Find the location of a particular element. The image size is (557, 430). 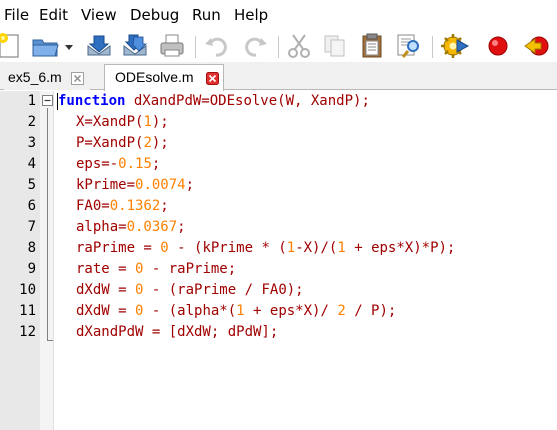

code-token: raPrime = is located at coordinates (118, 248).